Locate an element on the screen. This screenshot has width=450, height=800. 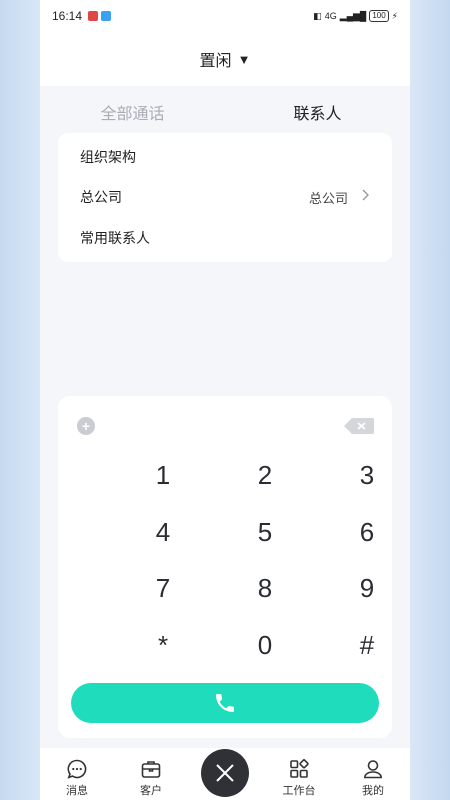
contacts-card: 组织架构 总公司 总公司 常用联系人 is located at coordinates (225, 197).